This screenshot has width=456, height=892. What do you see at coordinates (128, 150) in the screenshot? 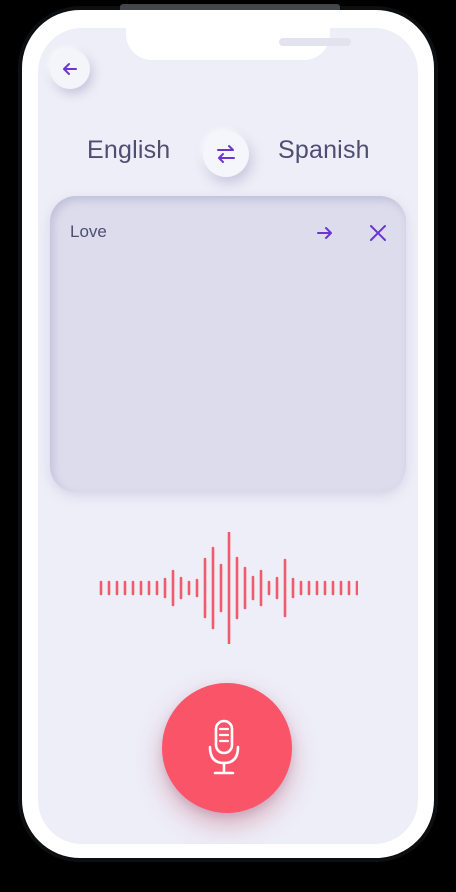
I see `source-language: English` at bounding box center [128, 150].